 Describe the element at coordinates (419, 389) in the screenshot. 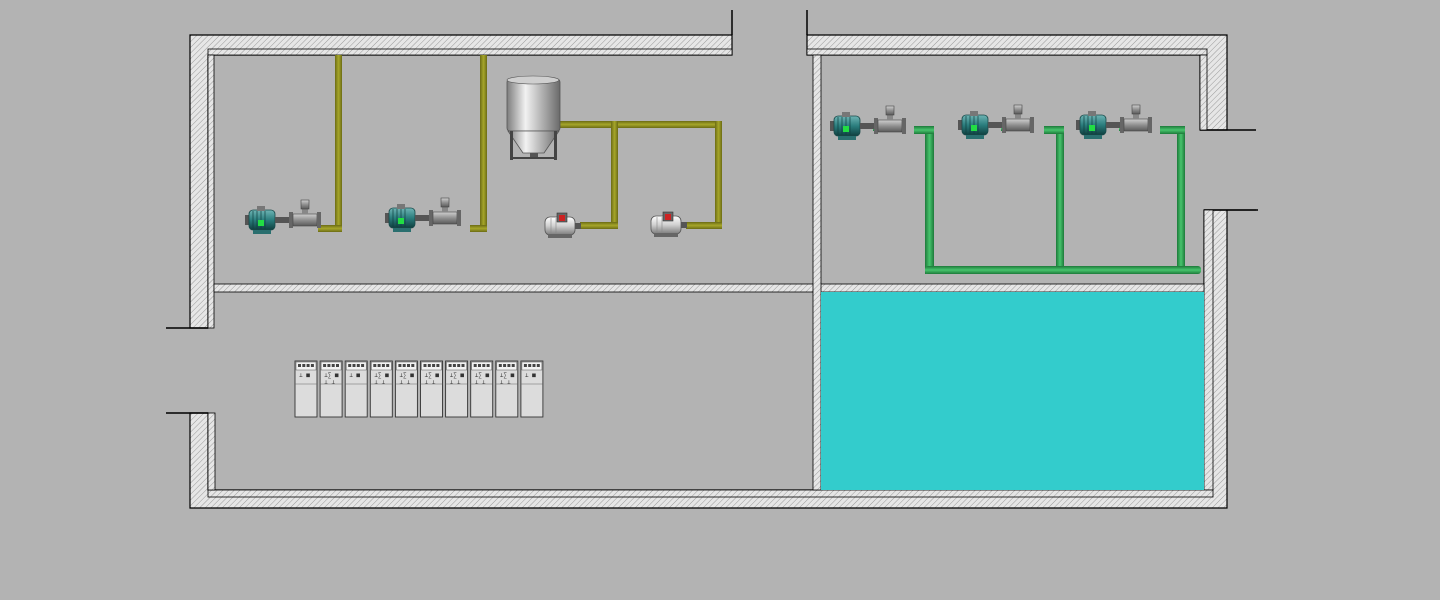

I see `electrical-cabinet-row` at that location.